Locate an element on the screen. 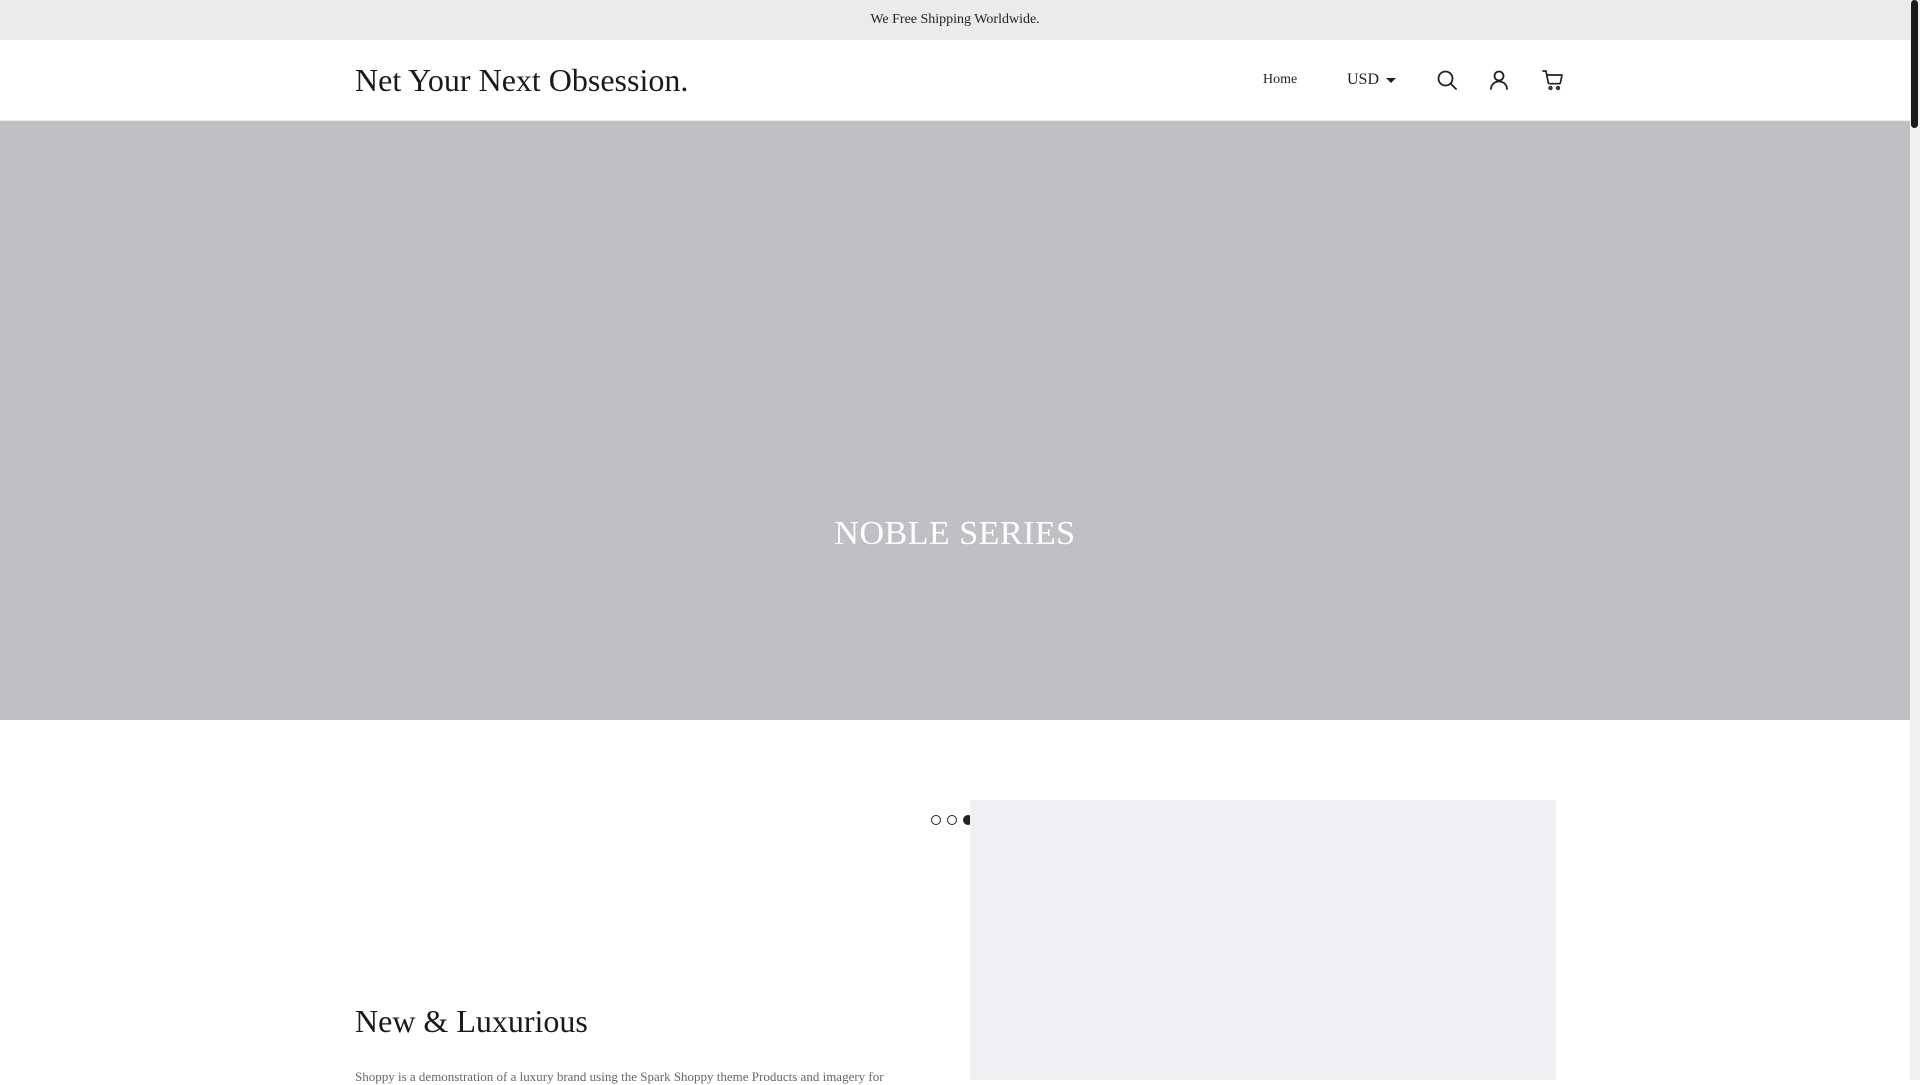 Image resolution: width=1920 pixels, height=1085 pixels. currency-selector: USD is located at coordinates (1372, 80).